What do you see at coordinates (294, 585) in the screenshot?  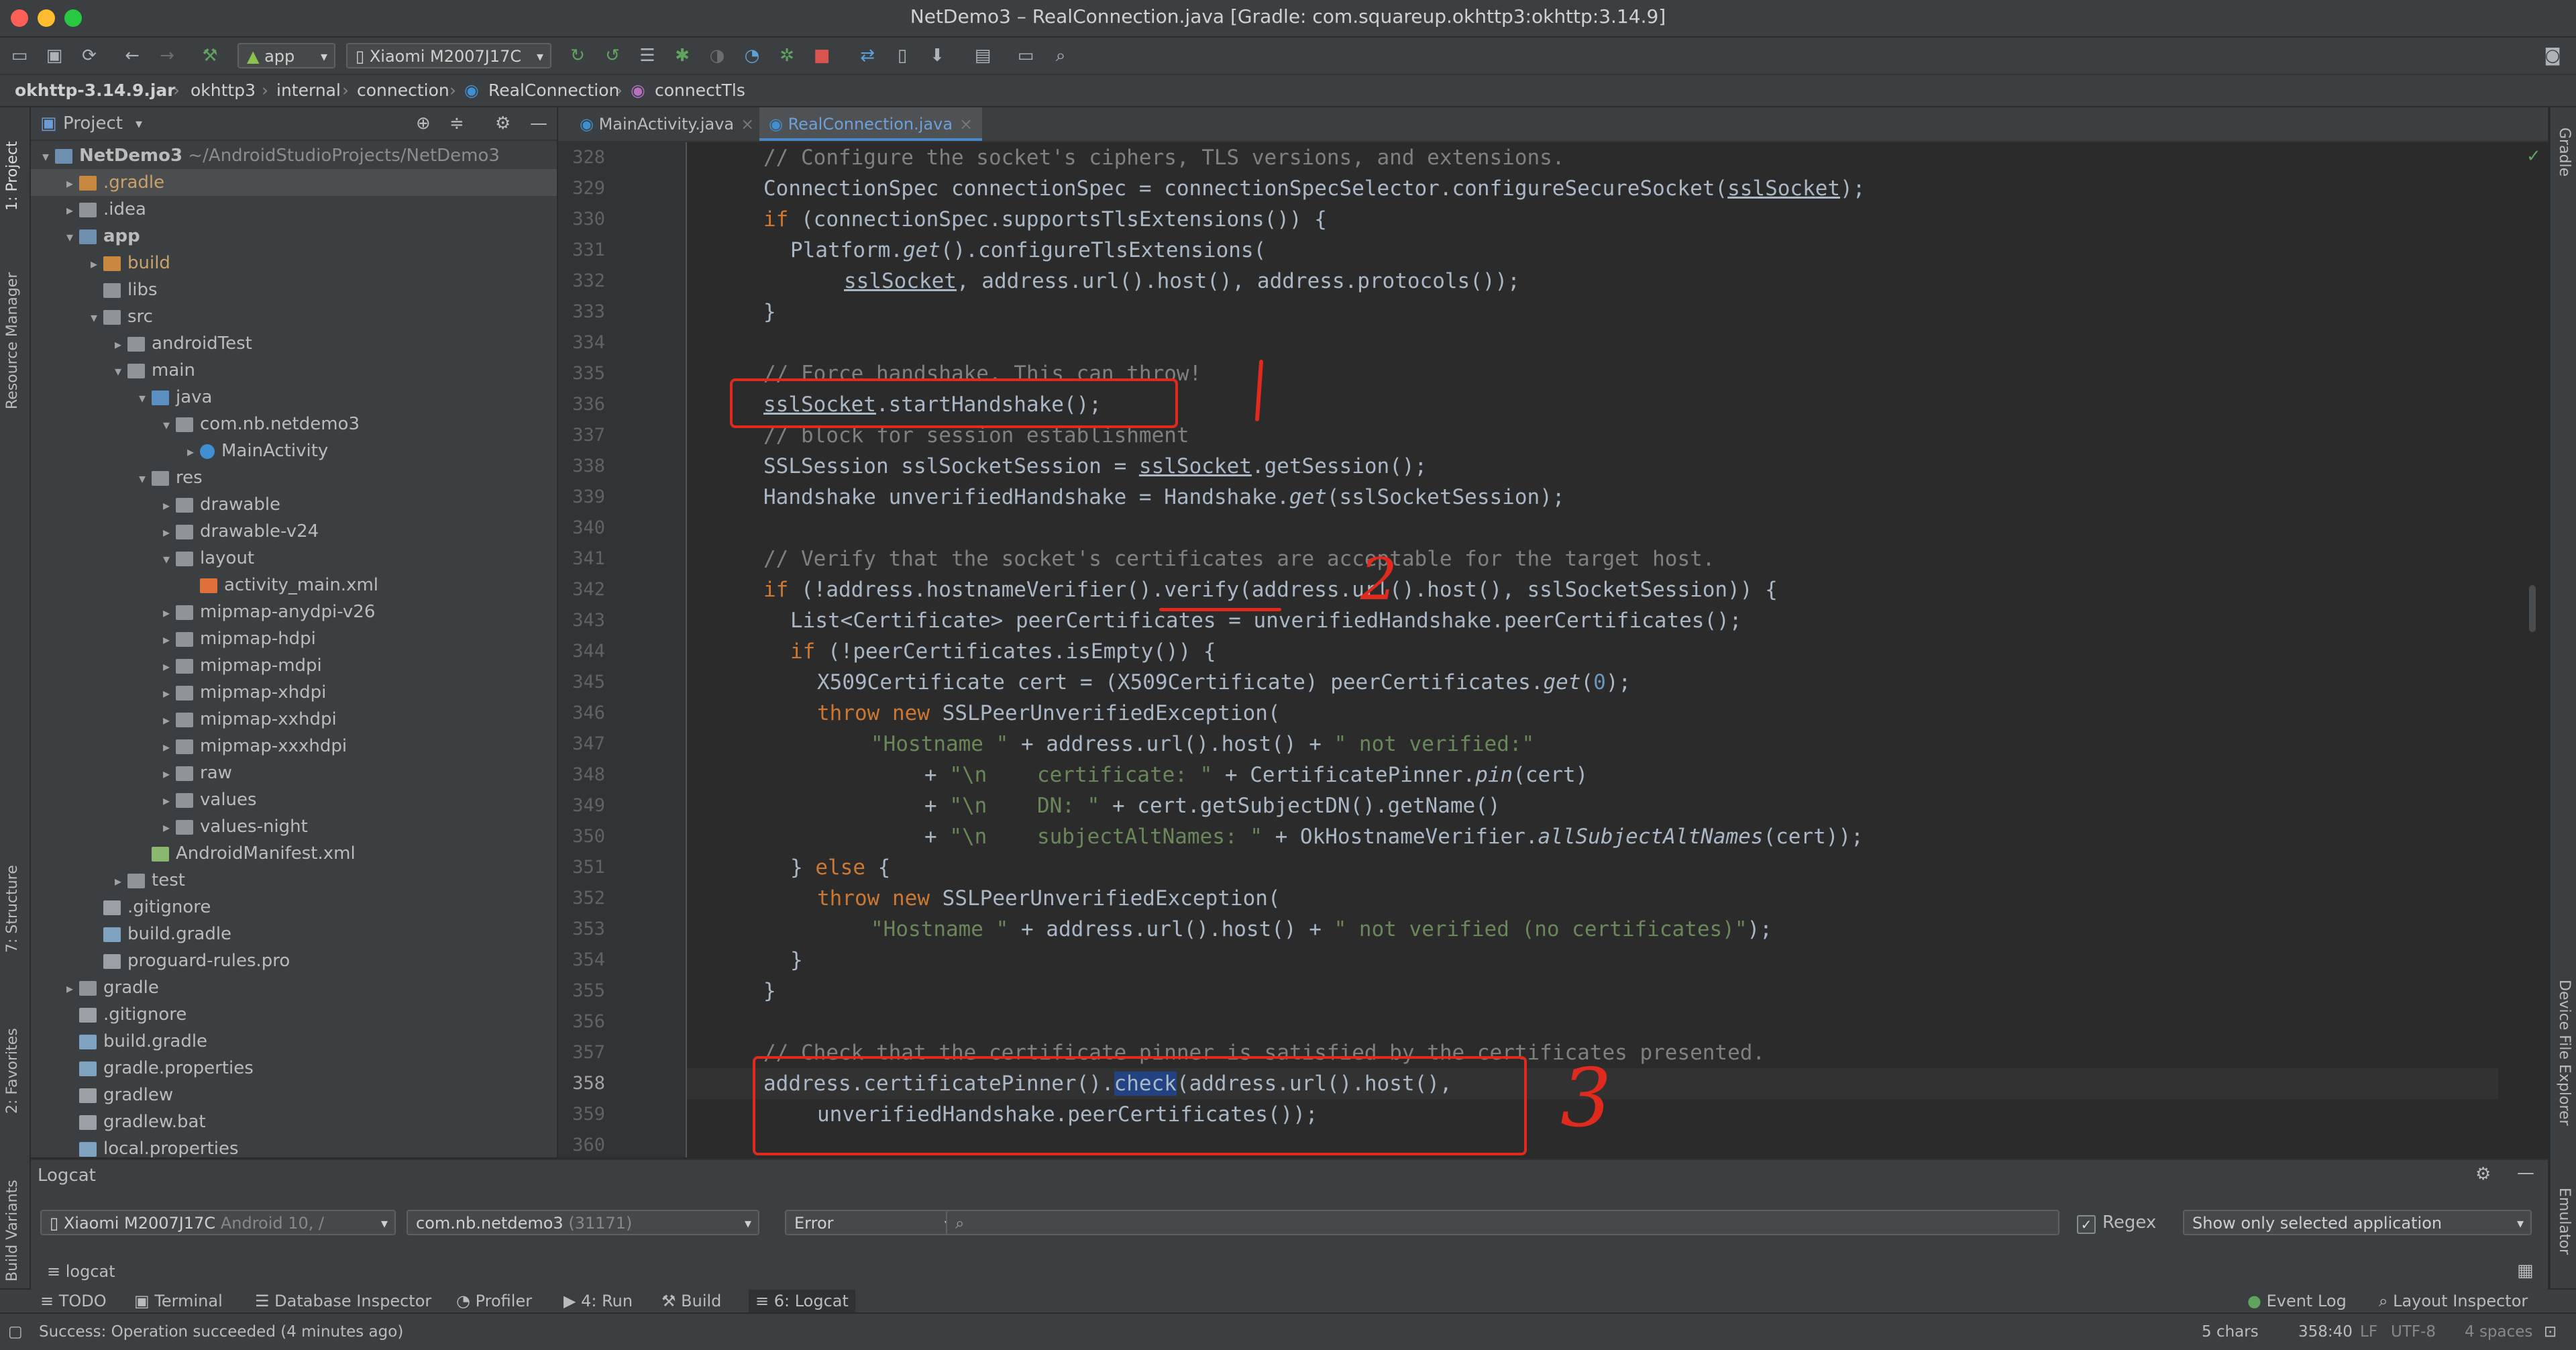 I see `tree-item: activity_main.xml` at bounding box center [294, 585].